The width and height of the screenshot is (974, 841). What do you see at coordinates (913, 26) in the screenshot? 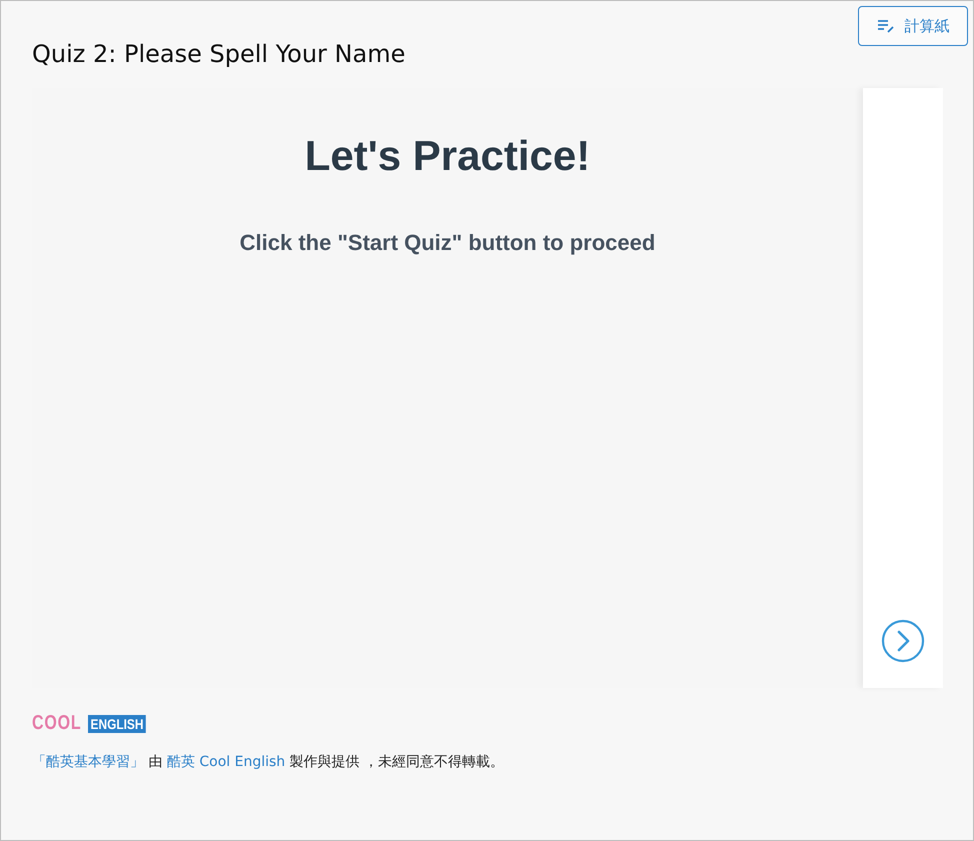
I see `scratch-paper-button: 計算紙` at bounding box center [913, 26].